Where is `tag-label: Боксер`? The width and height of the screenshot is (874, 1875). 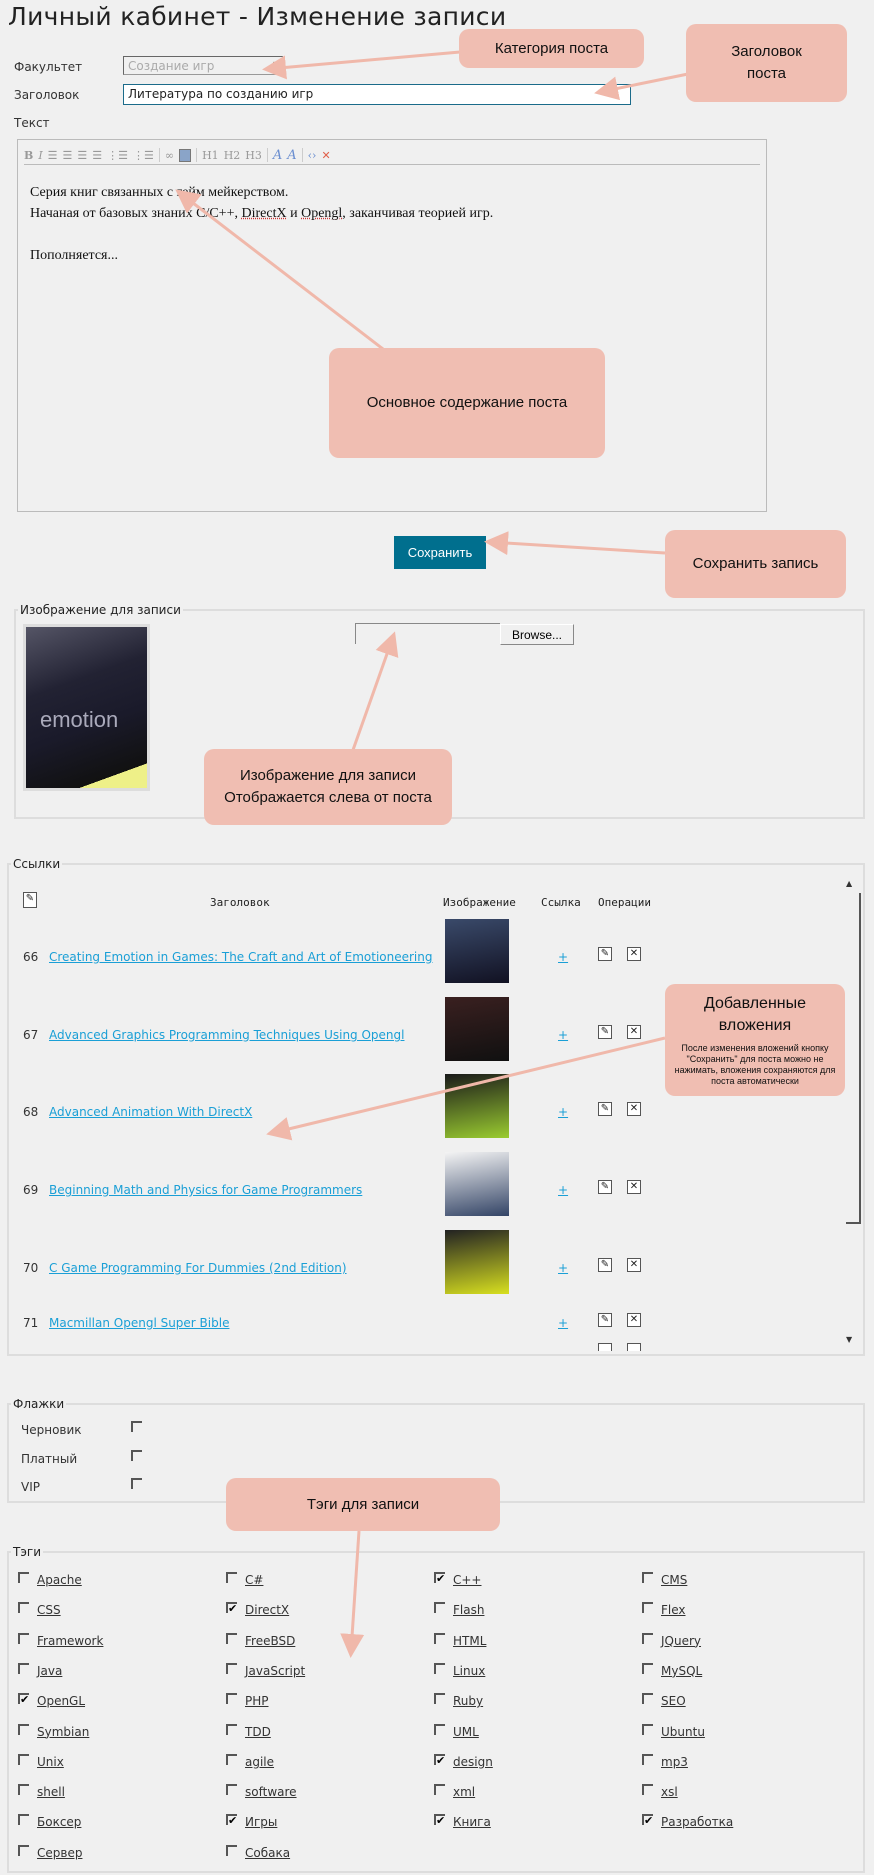
tag-label: Боксер is located at coordinates (59, 1822).